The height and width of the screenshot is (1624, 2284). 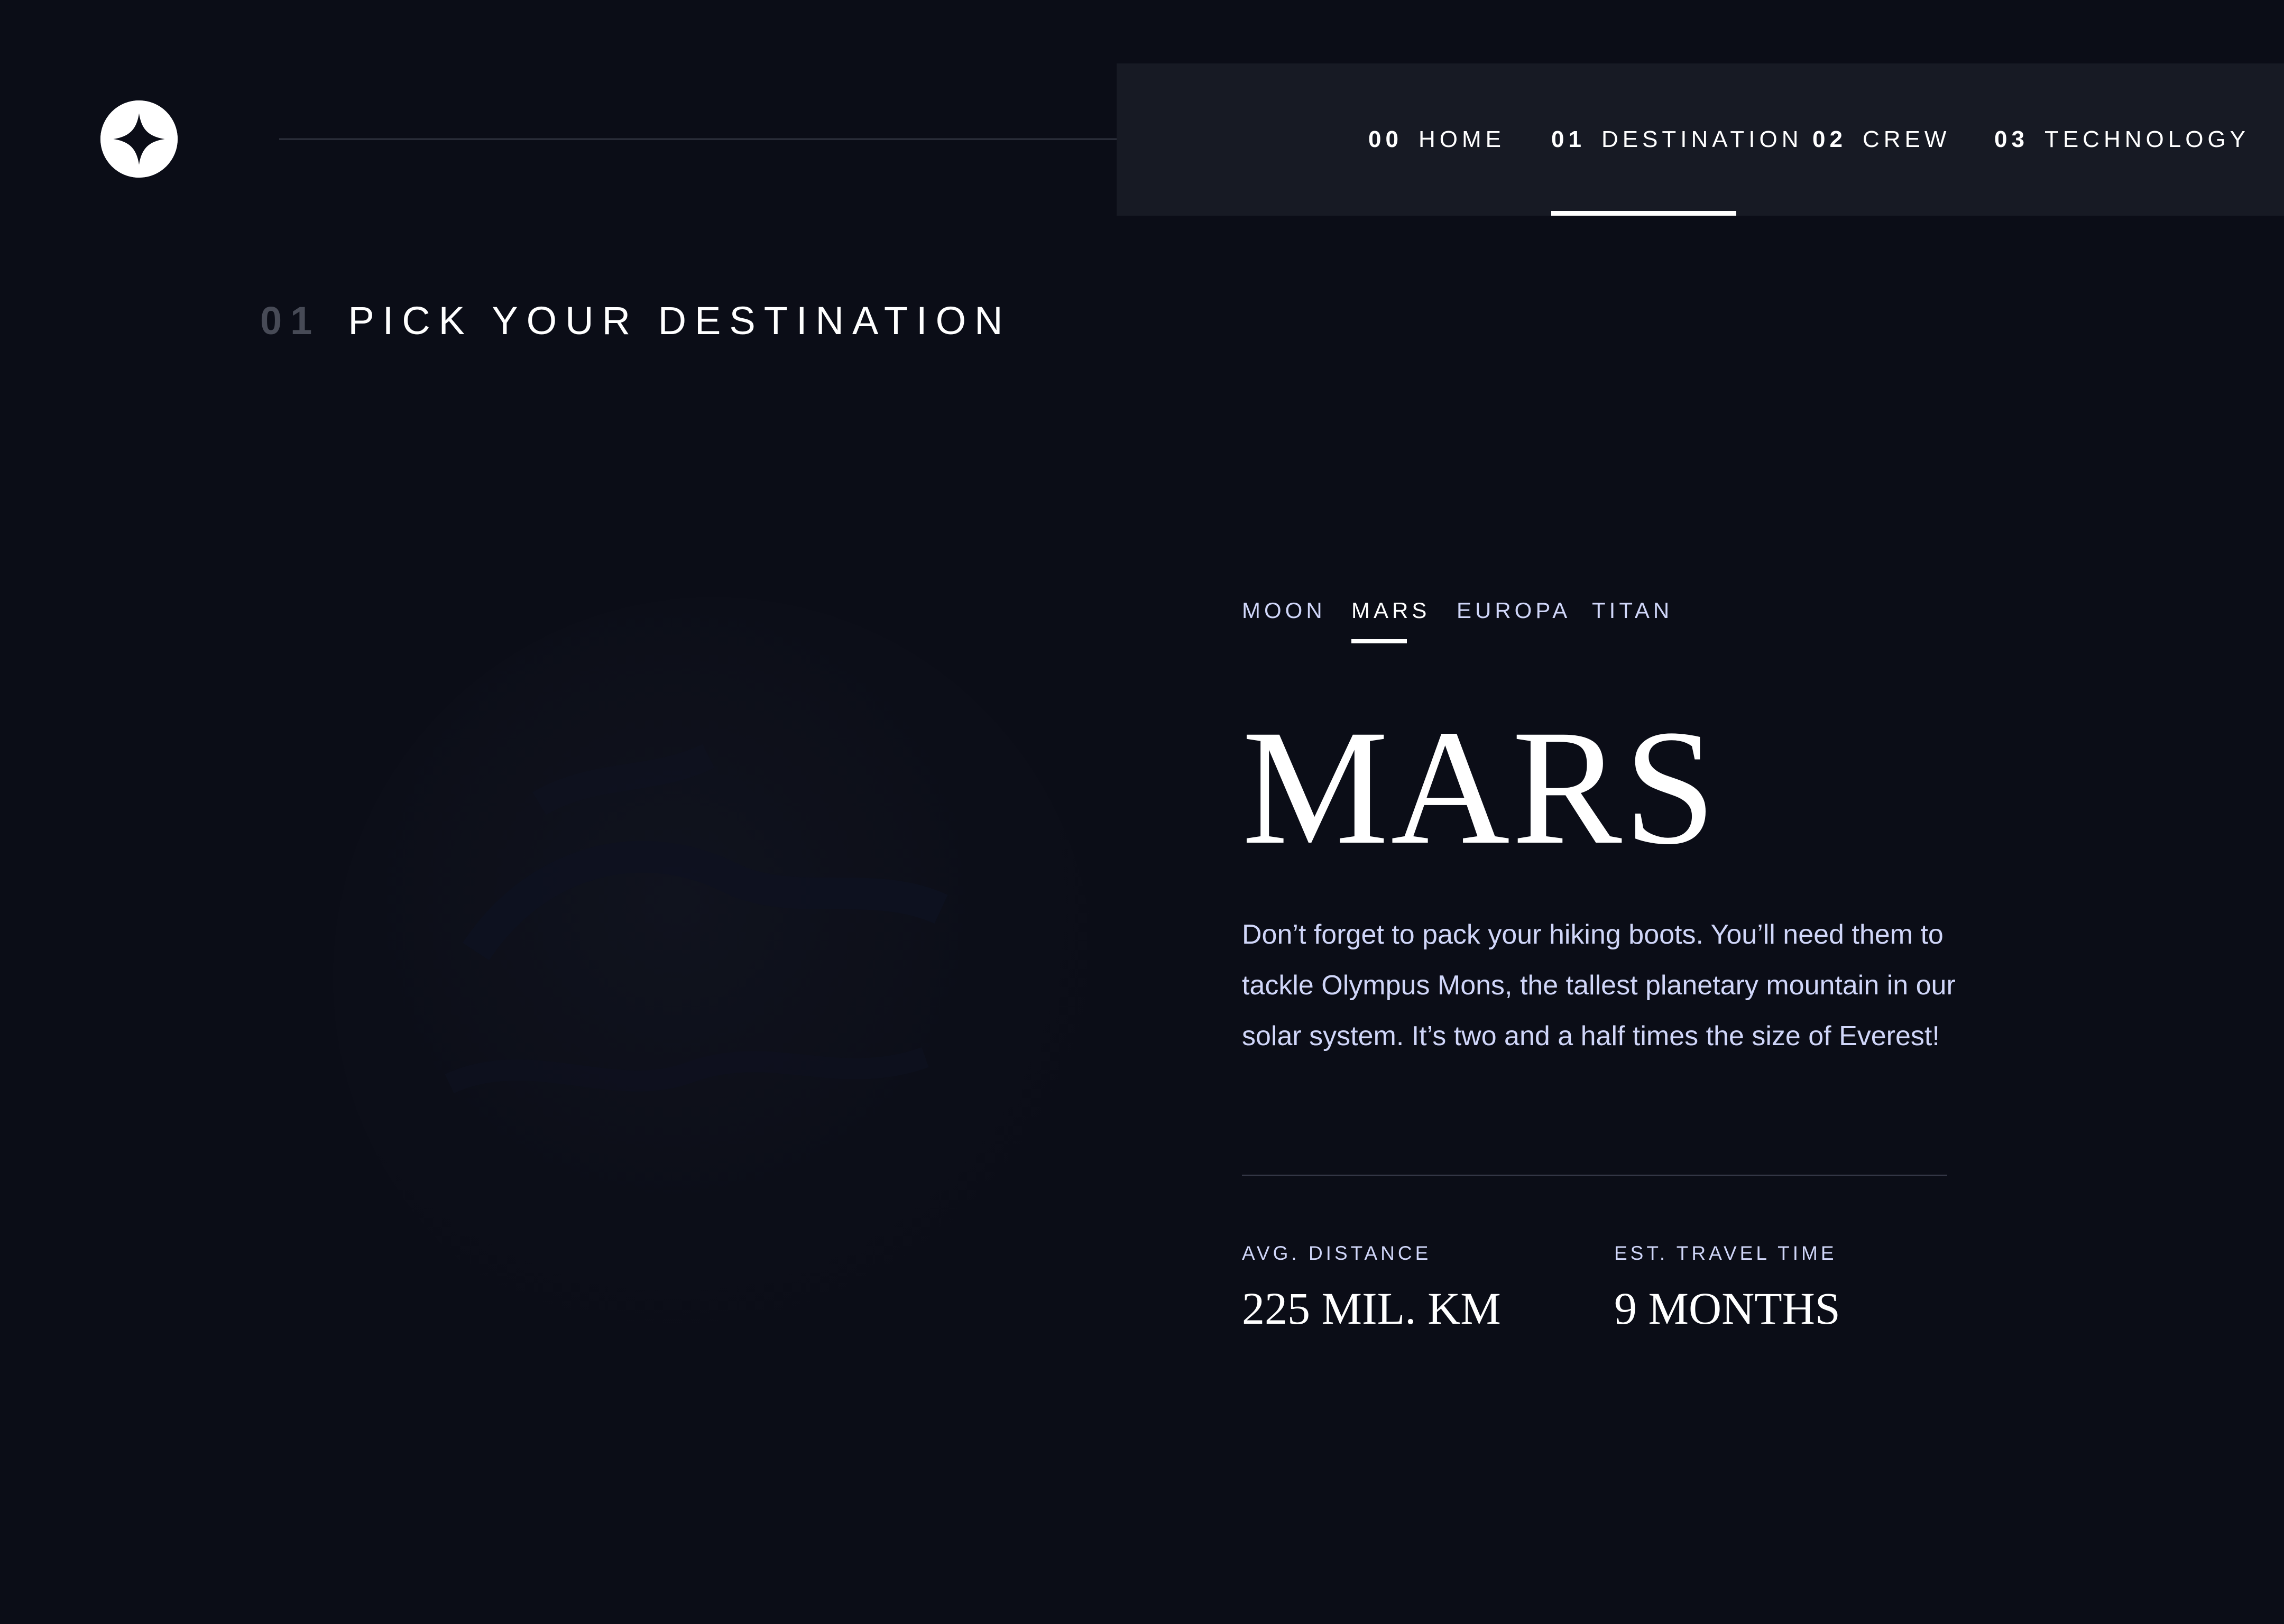 I want to click on header-divider-line, so click(x=723, y=139).